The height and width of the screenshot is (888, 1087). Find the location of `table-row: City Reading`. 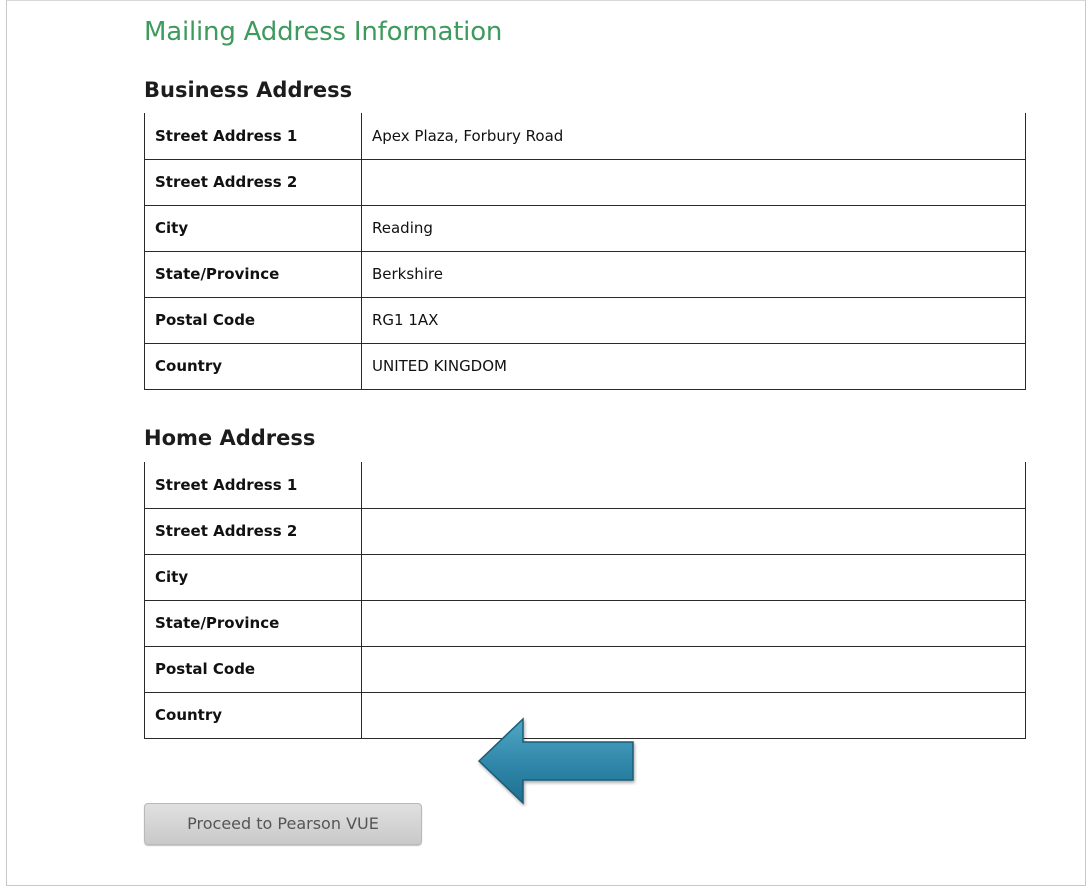

table-row: City Reading is located at coordinates (585, 228).